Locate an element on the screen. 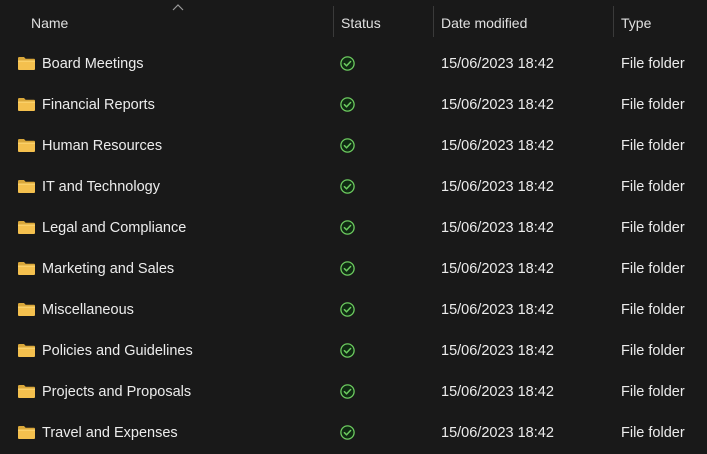  file-name: Miscellaneous is located at coordinates (88, 310).